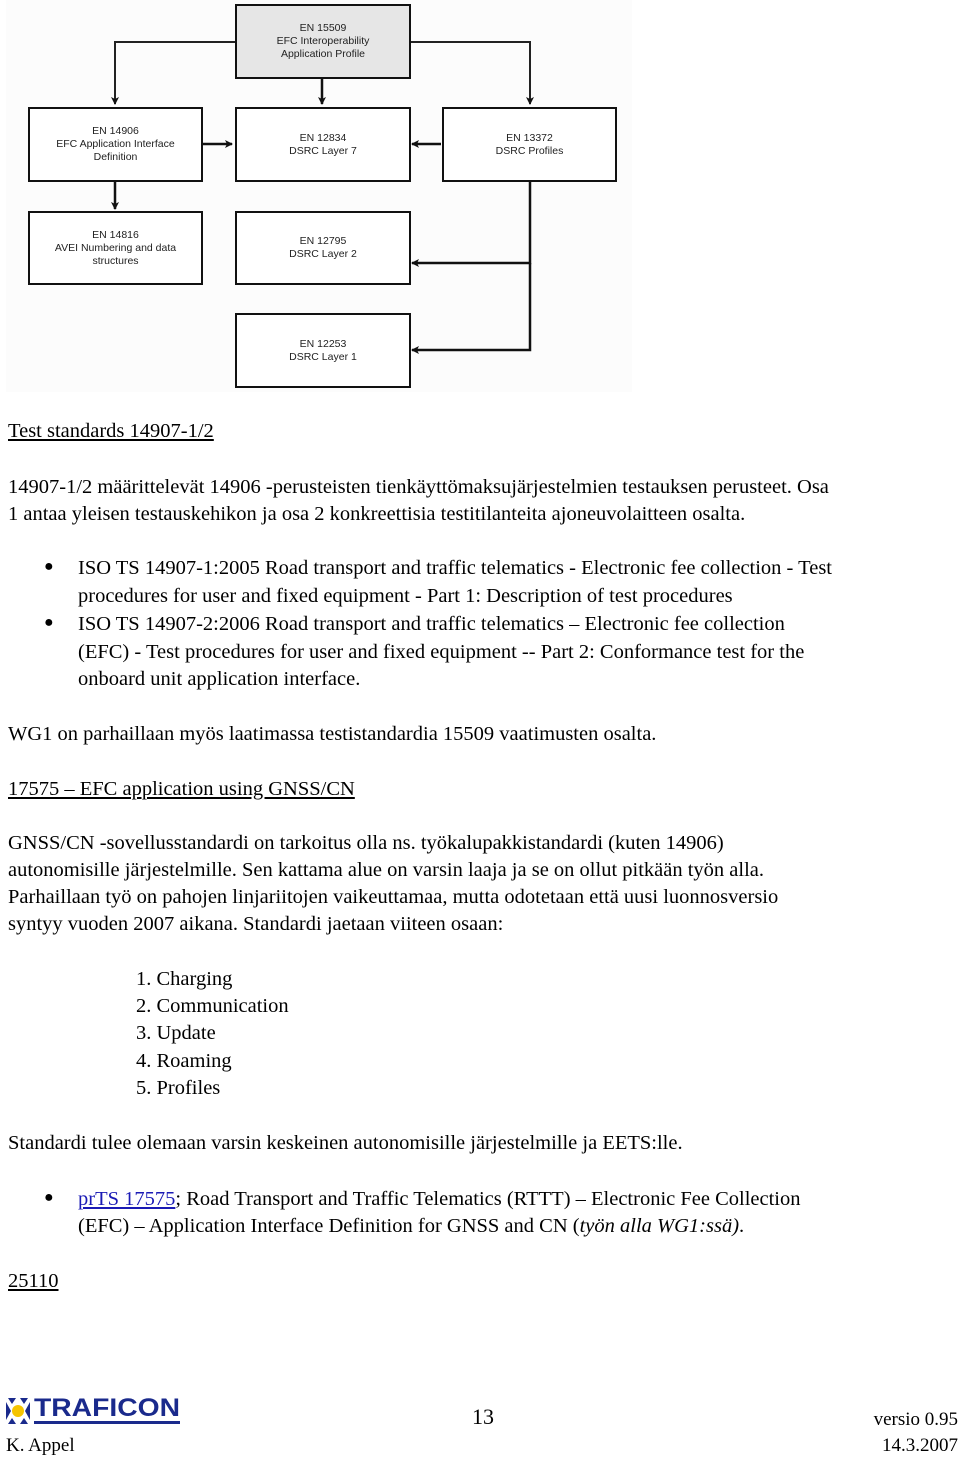  I want to click on box-code: EN 13372, so click(529, 137).